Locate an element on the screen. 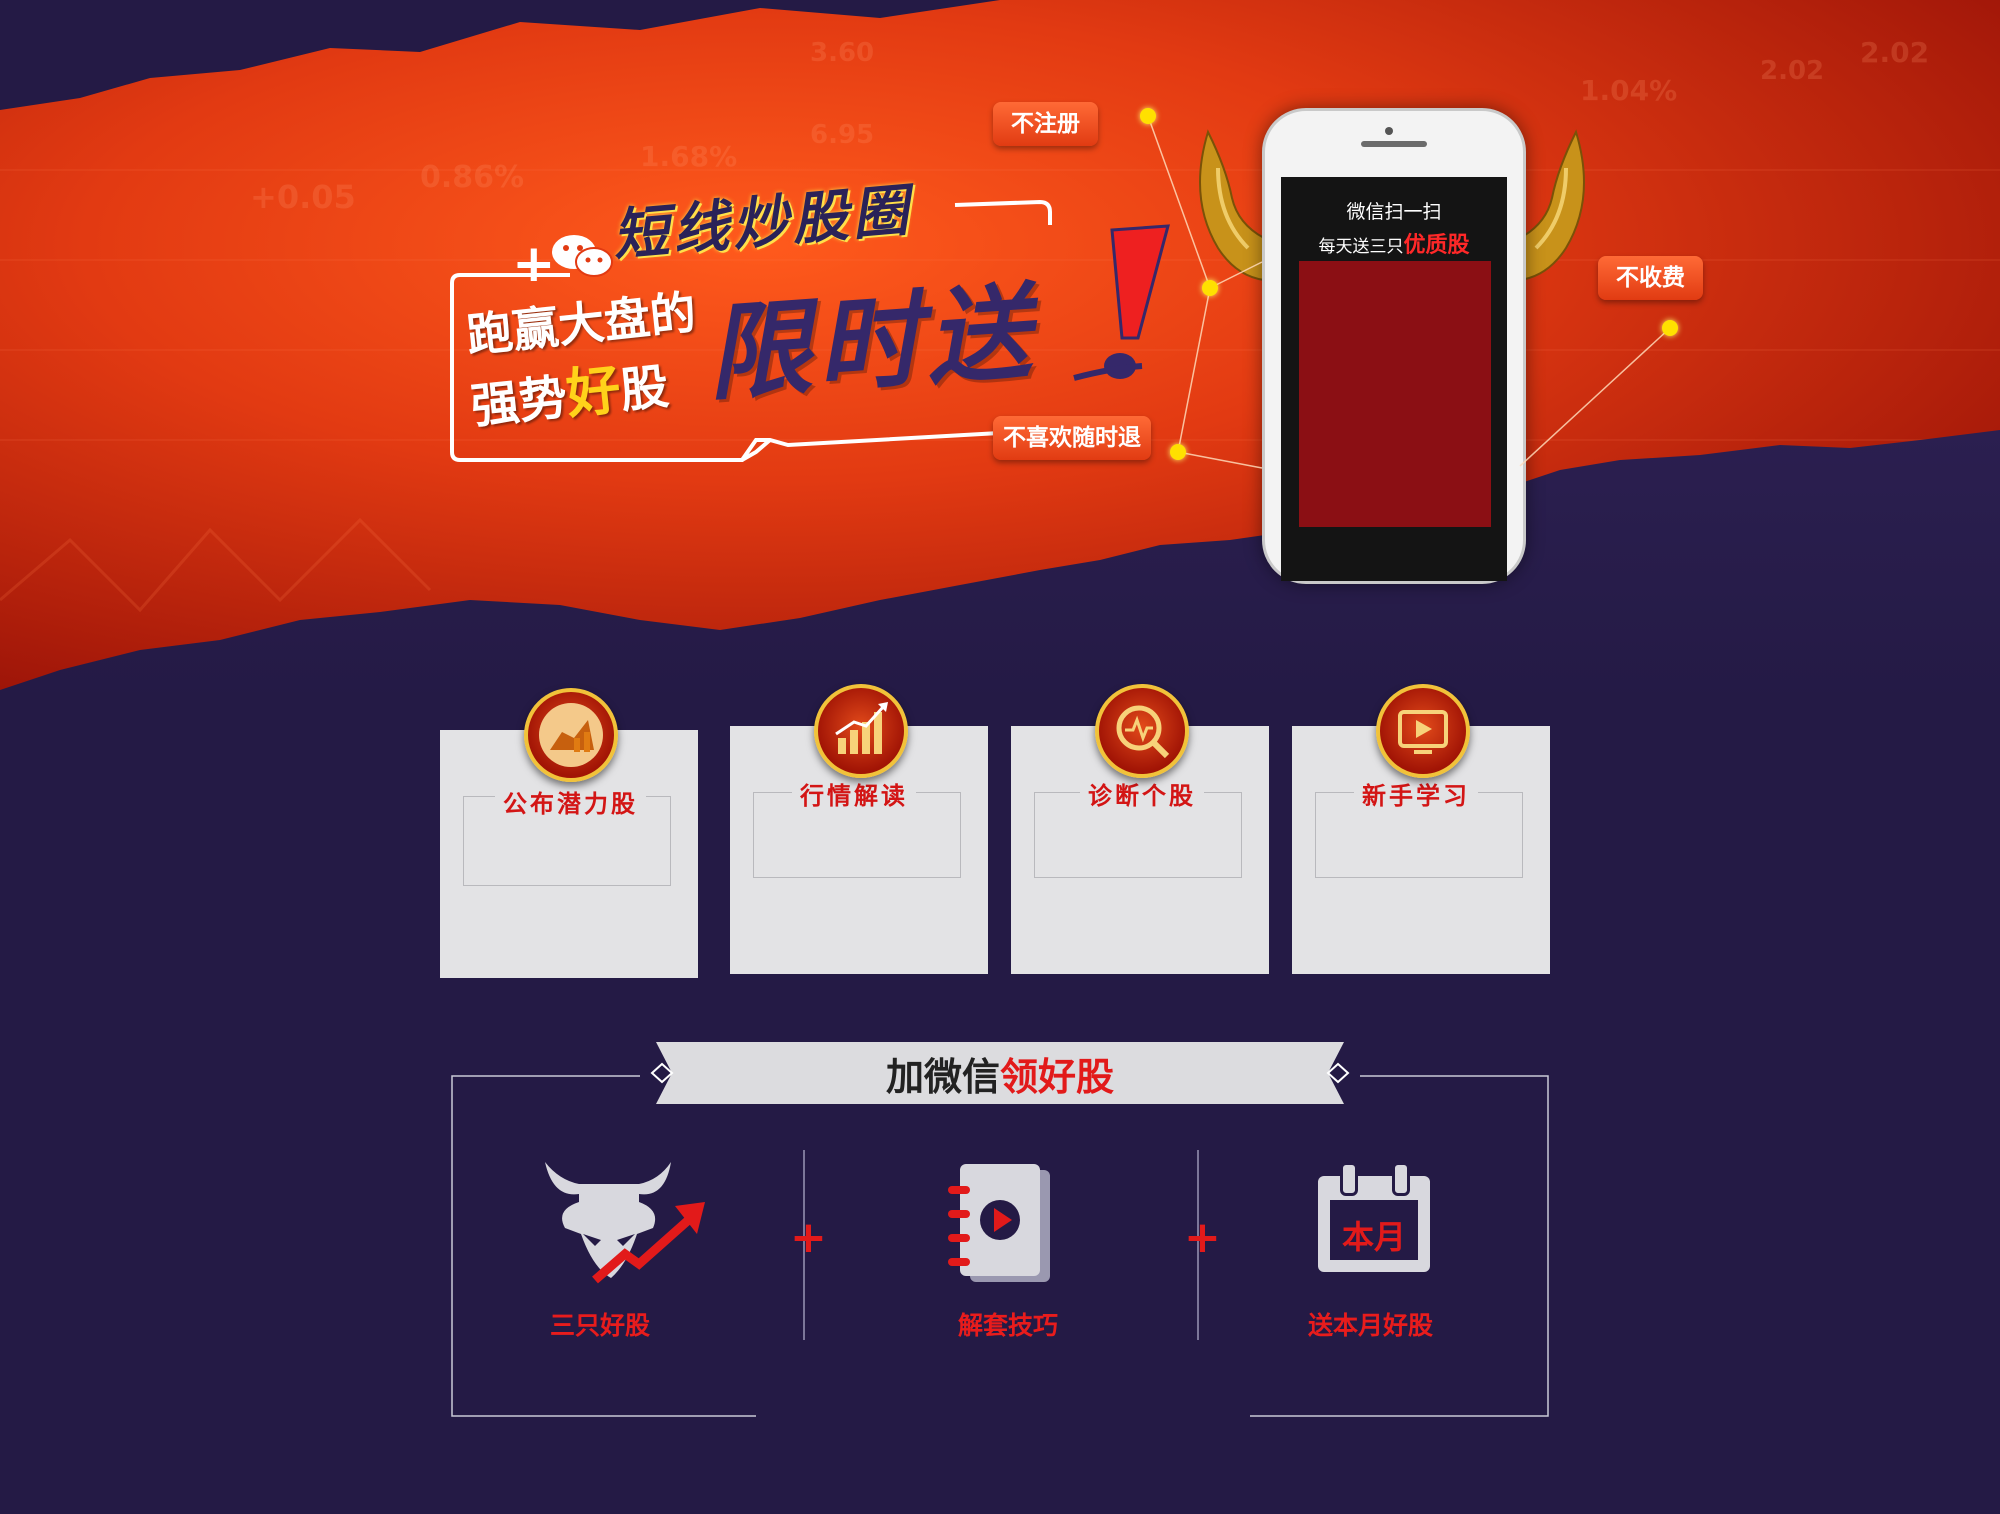  feature-title: 新手学习 is located at coordinates (1416, 793).